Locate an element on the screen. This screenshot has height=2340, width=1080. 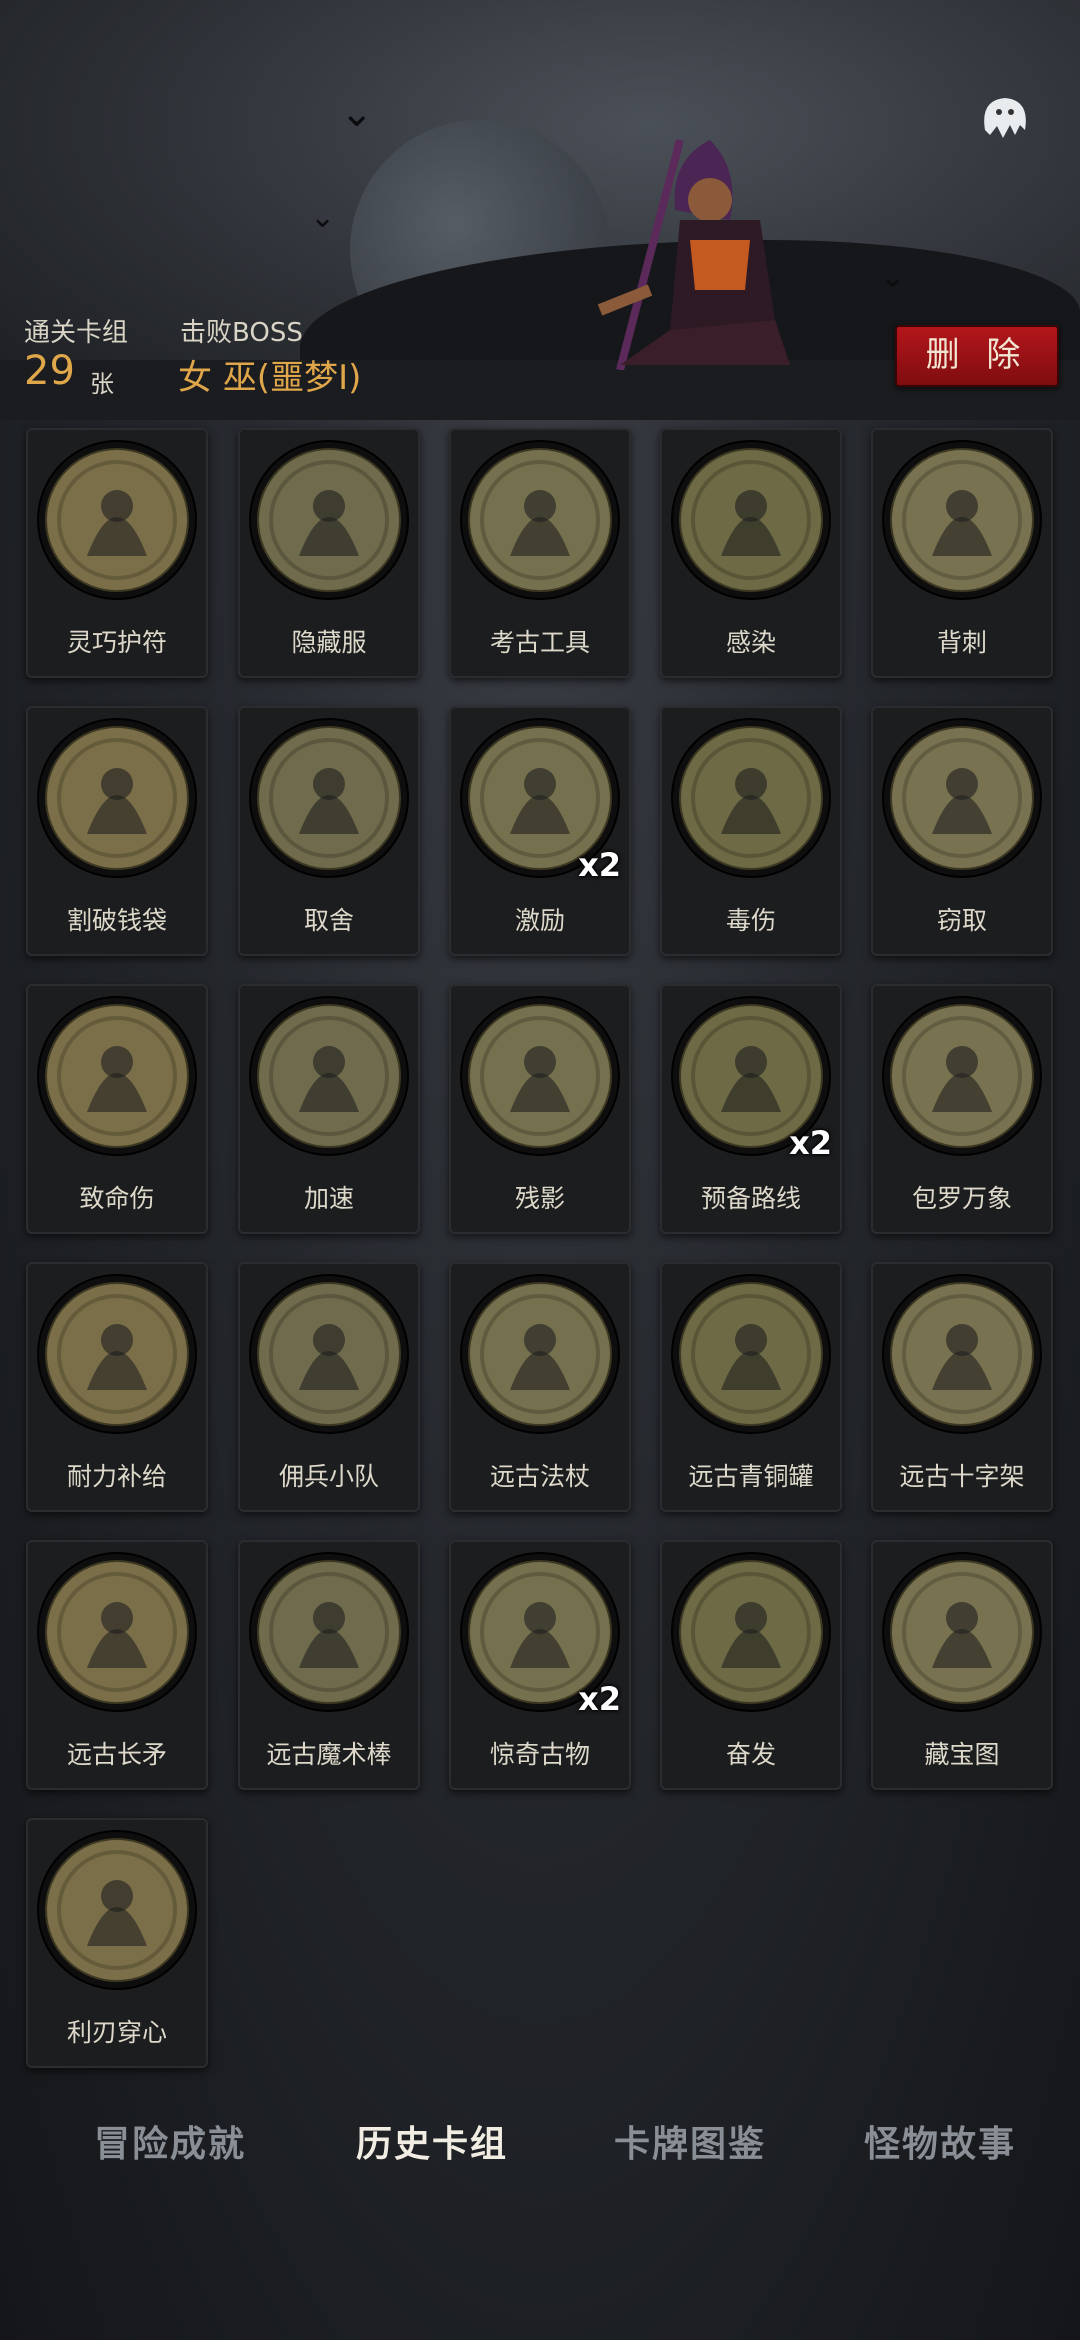
card-label: 远古法杖 is located at coordinates (539, 1476).